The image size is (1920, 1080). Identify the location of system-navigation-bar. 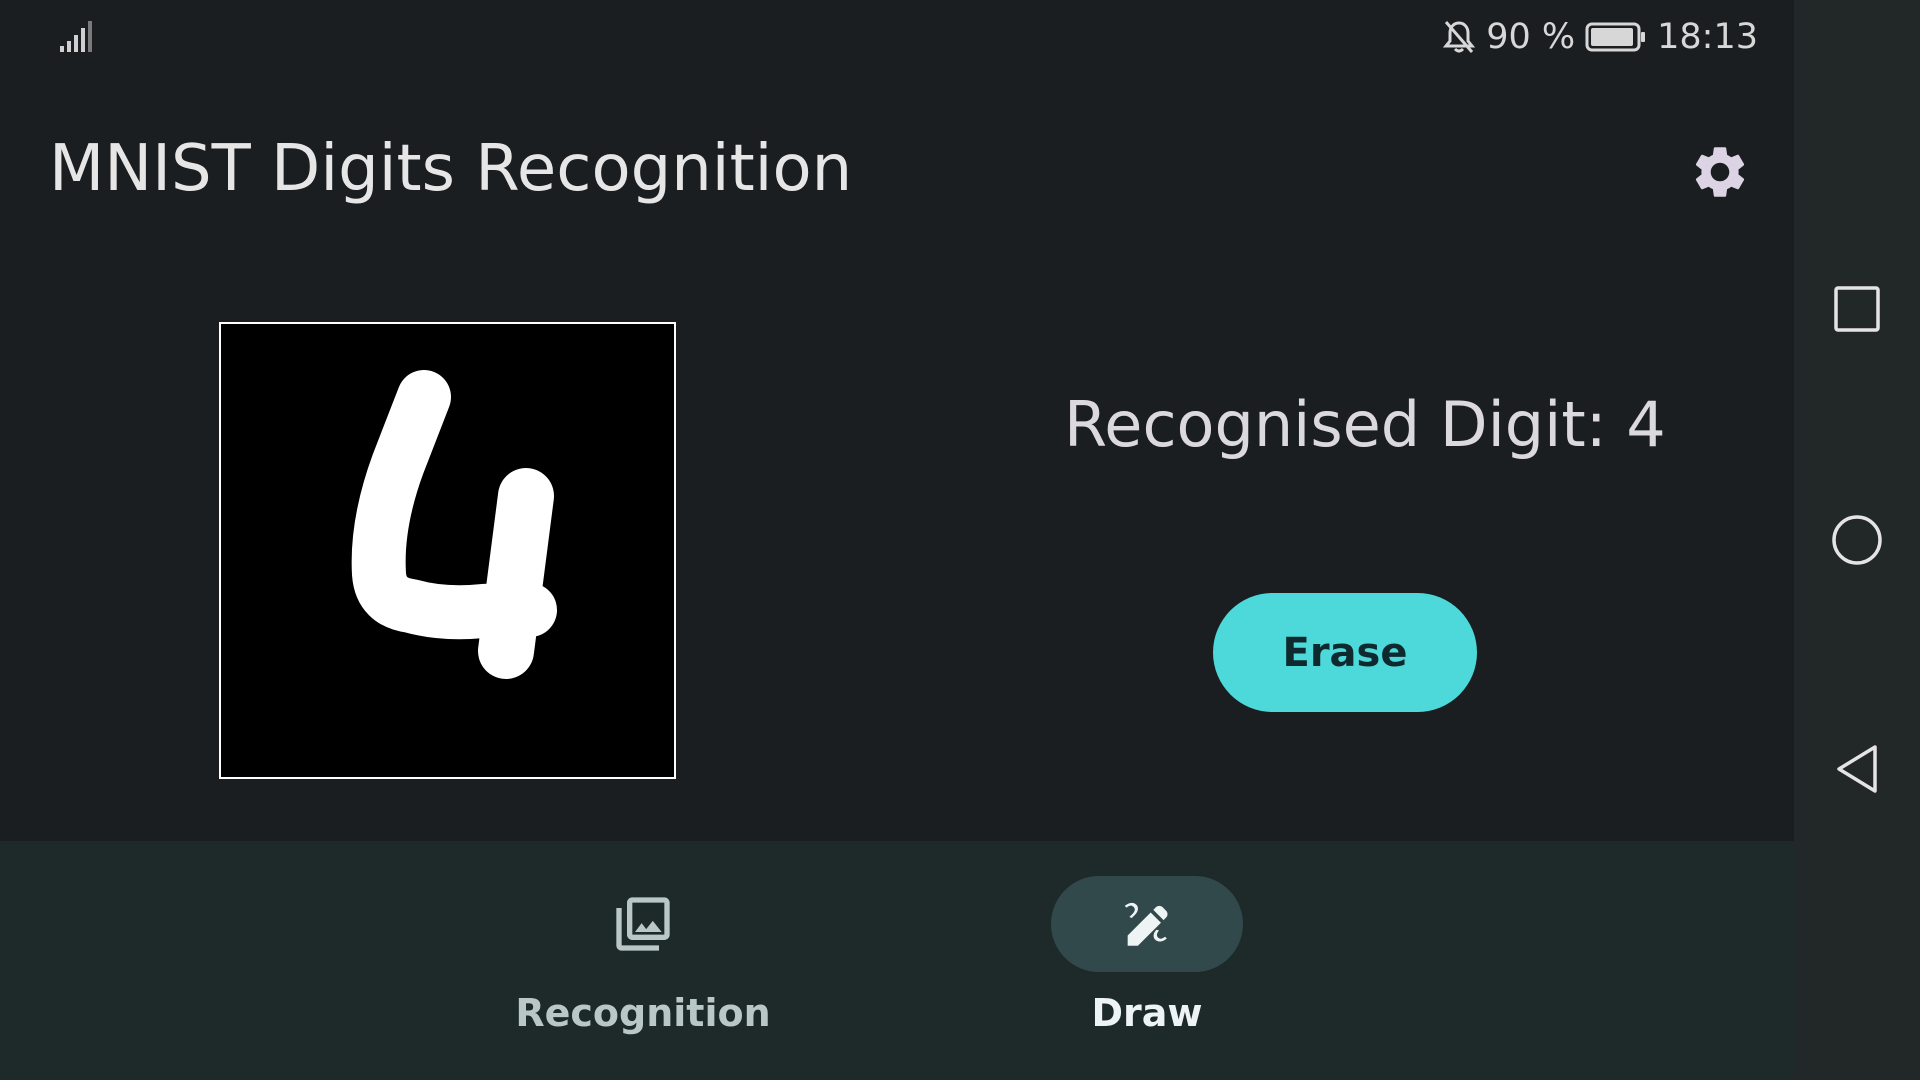
(1857, 540).